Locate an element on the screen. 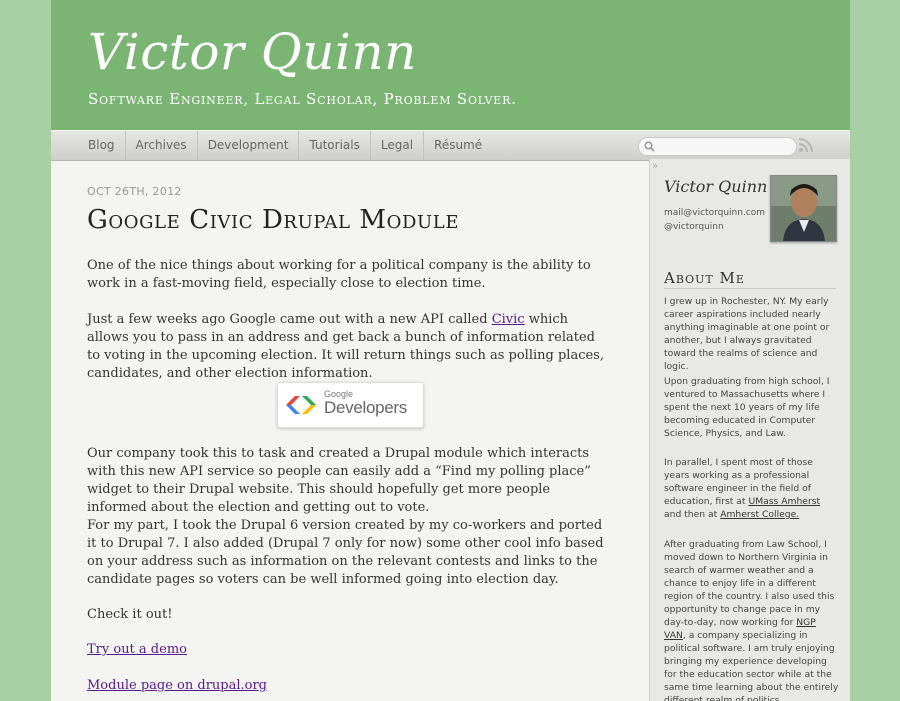  profile-email: mail@victorquinn.com is located at coordinates (715, 213).